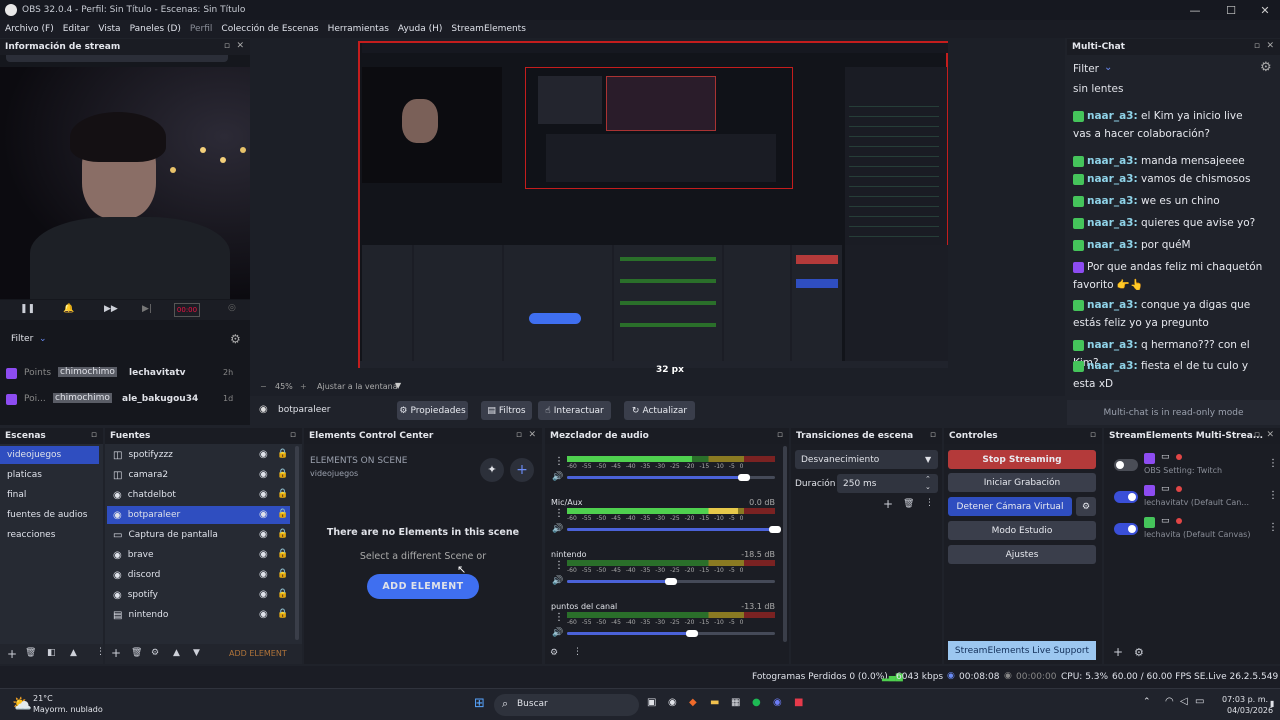 The height and width of the screenshot is (720, 1280). I want to click on battery-icon: ▭, so click(1199, 701).